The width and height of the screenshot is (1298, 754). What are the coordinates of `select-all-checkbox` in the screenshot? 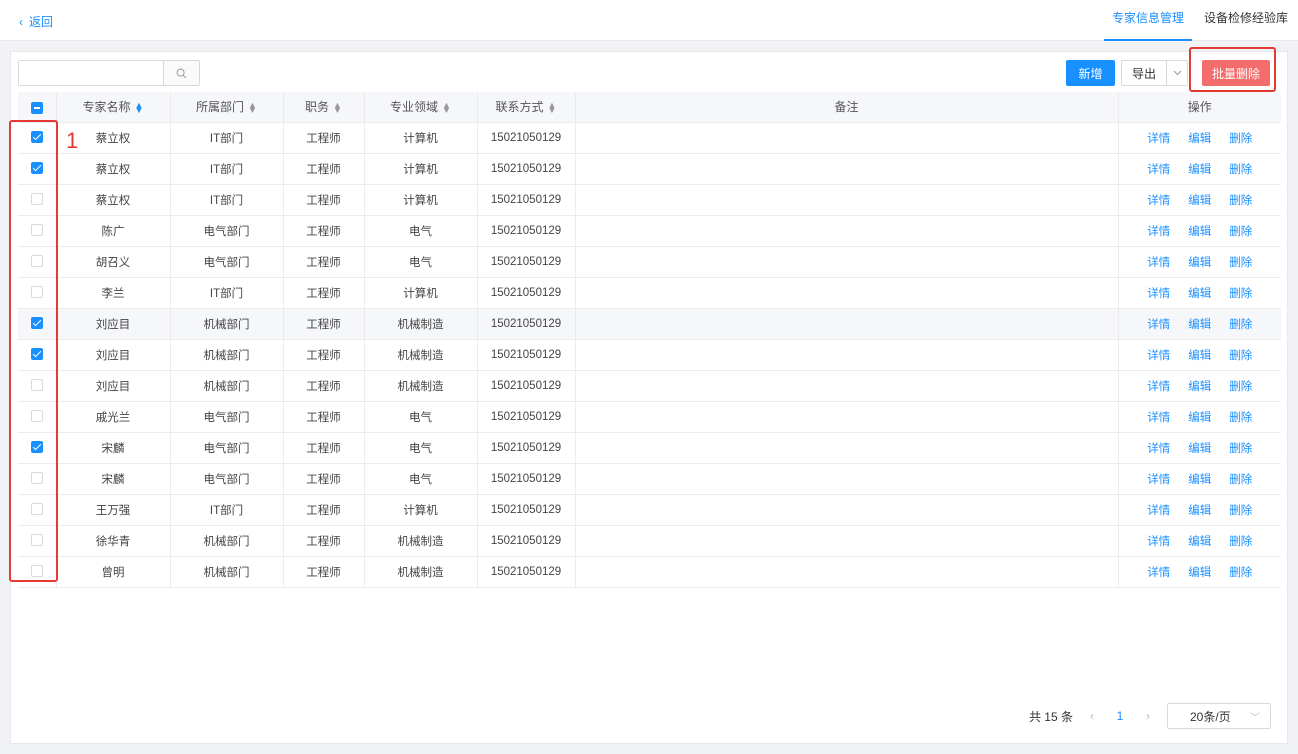 It's located at (36, 107).